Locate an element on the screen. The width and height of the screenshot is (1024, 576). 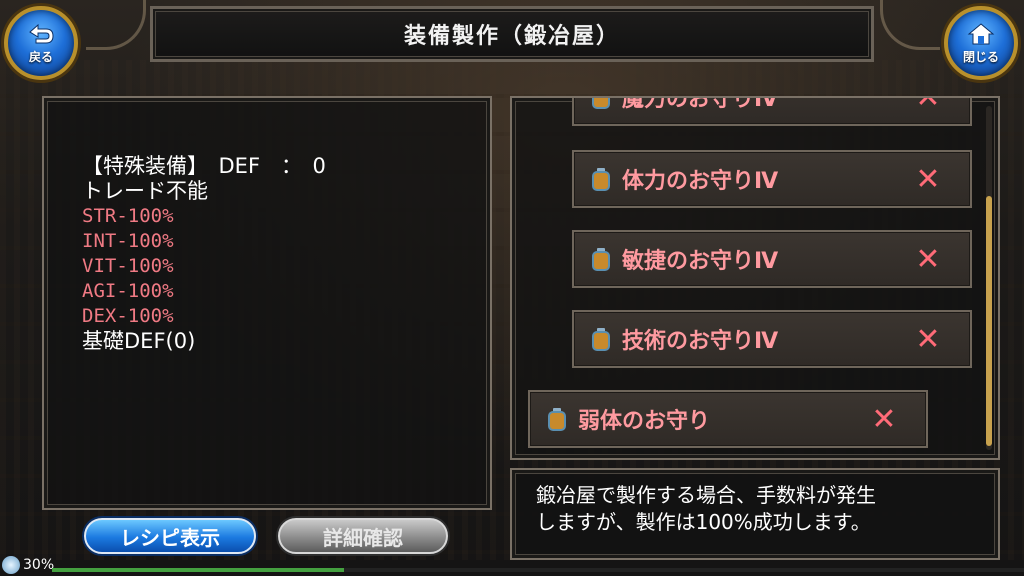
view-details-button: 詳細確認 is located at coordinates (363, 536).